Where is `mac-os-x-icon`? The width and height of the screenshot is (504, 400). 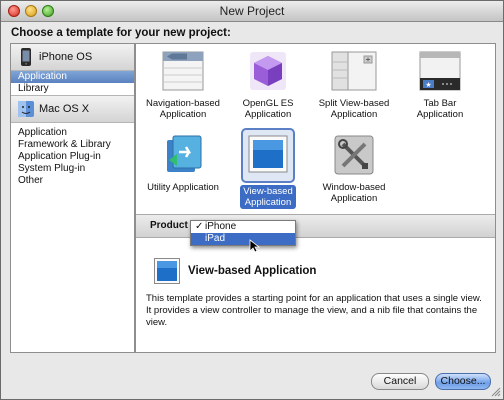 mac-os-x-icon is located at coordinates (26, 109).